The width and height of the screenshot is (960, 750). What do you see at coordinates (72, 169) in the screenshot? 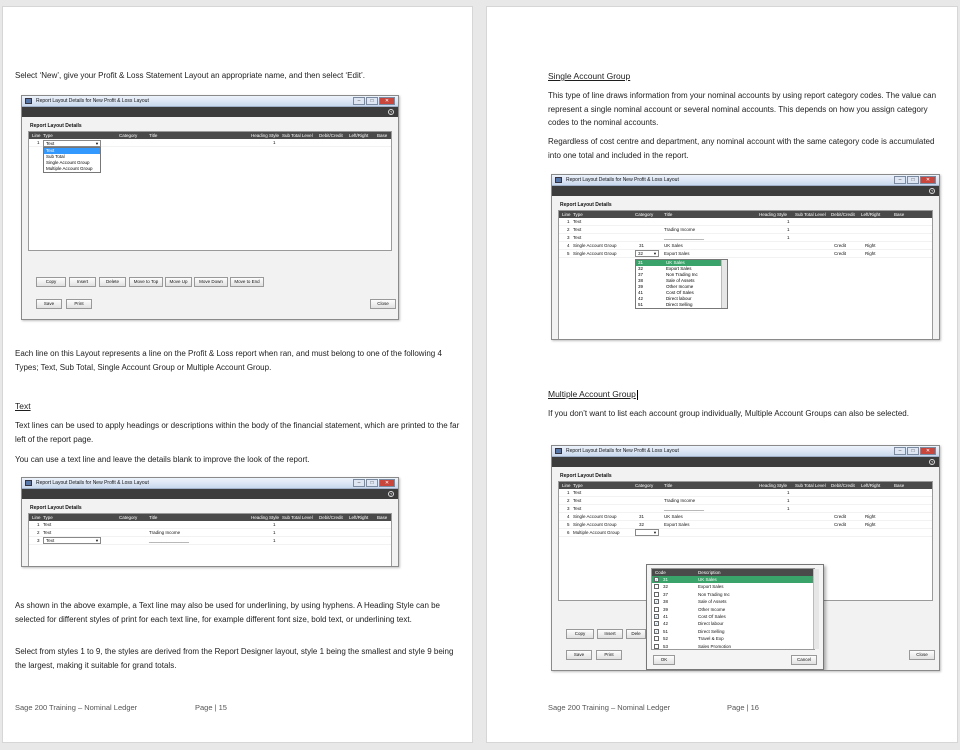
I see `list-item: Multiple Account Group` at bounding box center [72, 169].